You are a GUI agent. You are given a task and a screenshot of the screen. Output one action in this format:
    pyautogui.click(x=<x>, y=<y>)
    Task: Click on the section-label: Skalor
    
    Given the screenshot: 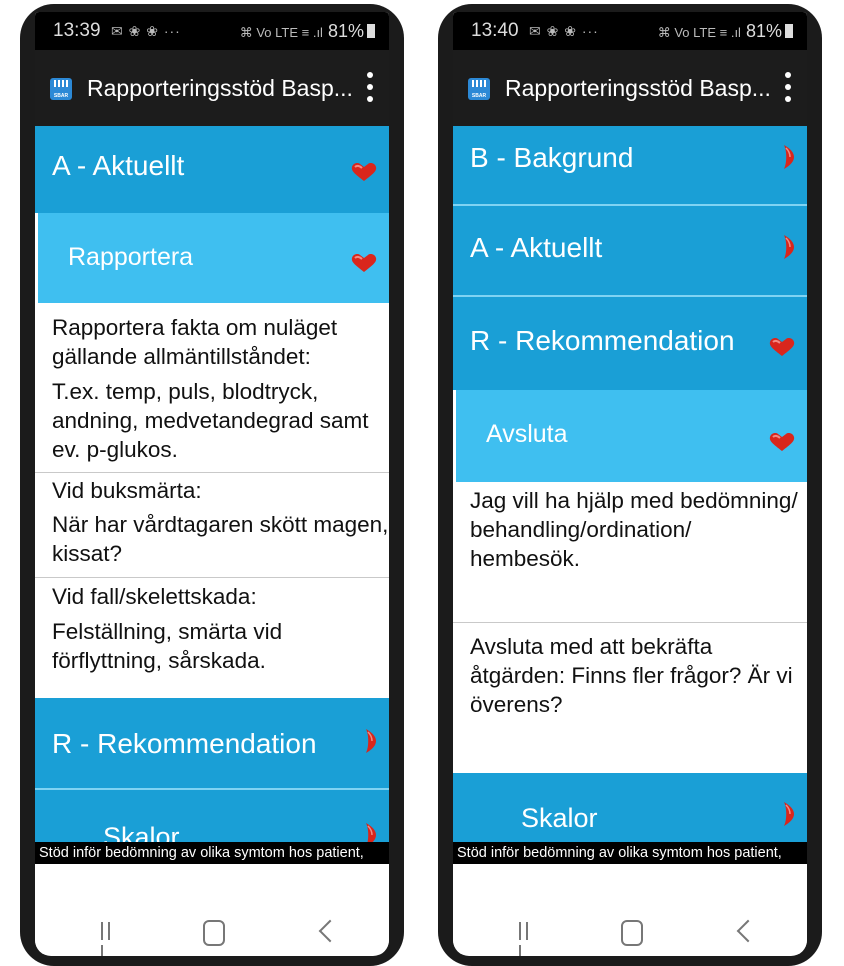 What is the action you would take?
    pyautogui.click(x=559, y=818)
    